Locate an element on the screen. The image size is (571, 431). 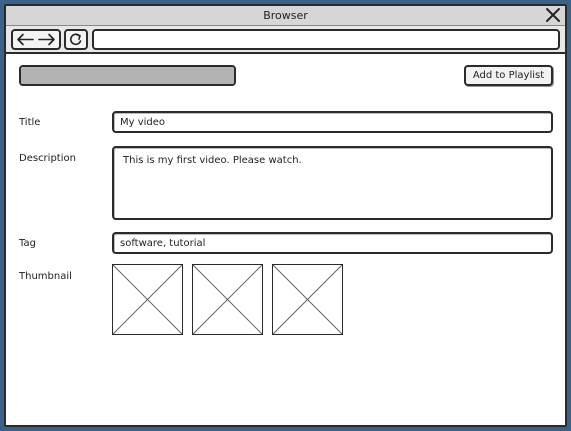
browser-toolbar is located at coordinates (285, 40).